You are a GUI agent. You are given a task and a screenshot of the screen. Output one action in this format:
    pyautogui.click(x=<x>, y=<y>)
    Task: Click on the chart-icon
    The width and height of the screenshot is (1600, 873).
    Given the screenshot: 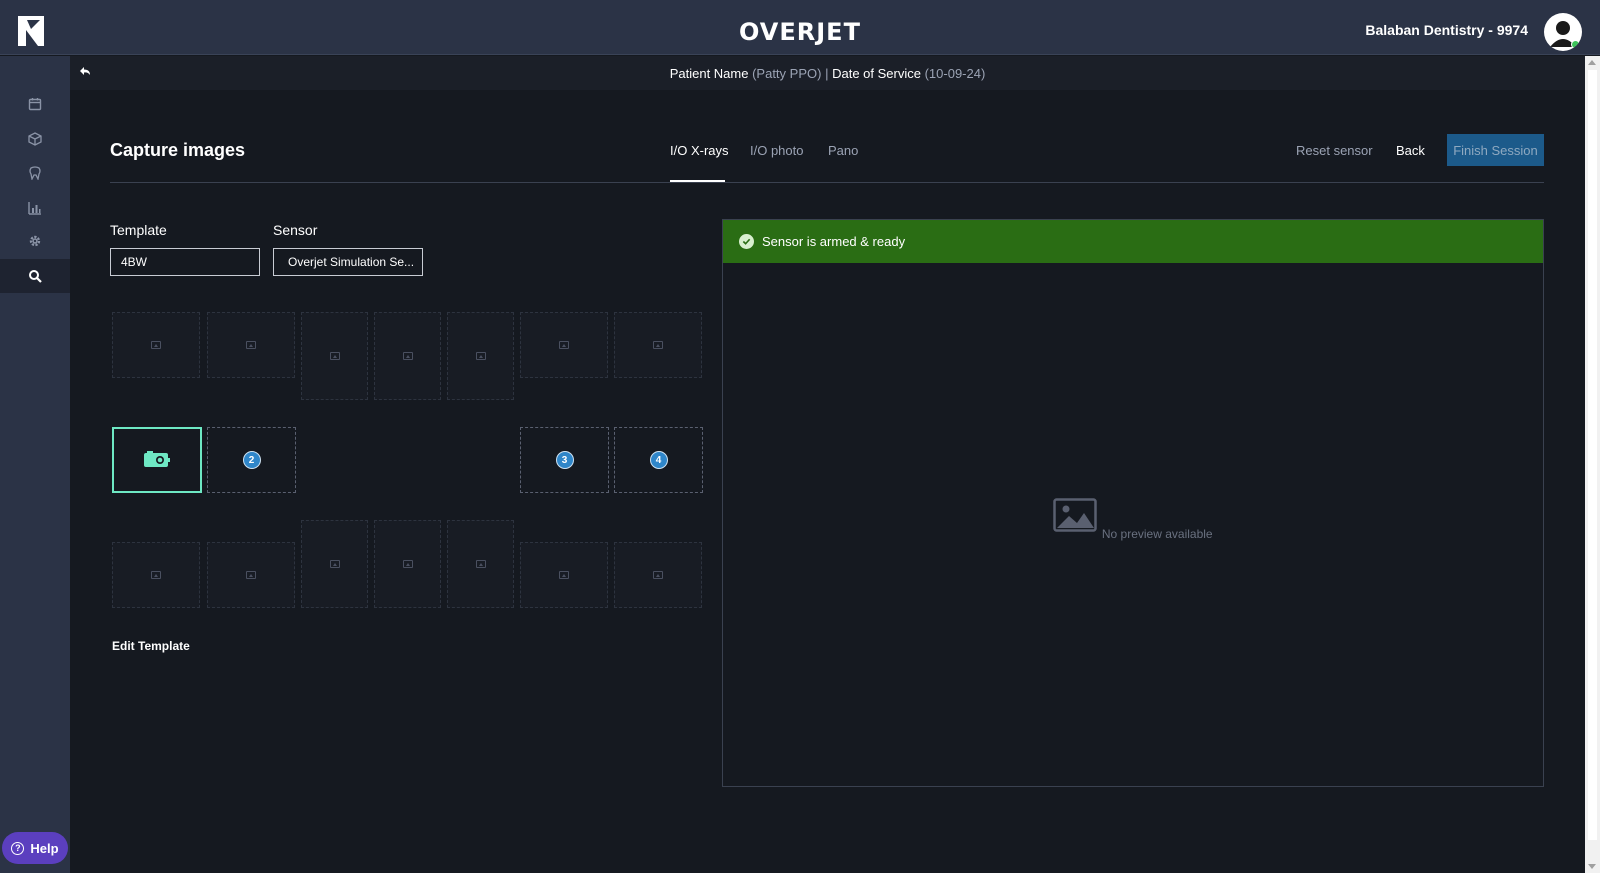 What is the action you would take?
    pyautogui.click(x=34, y=208)
    